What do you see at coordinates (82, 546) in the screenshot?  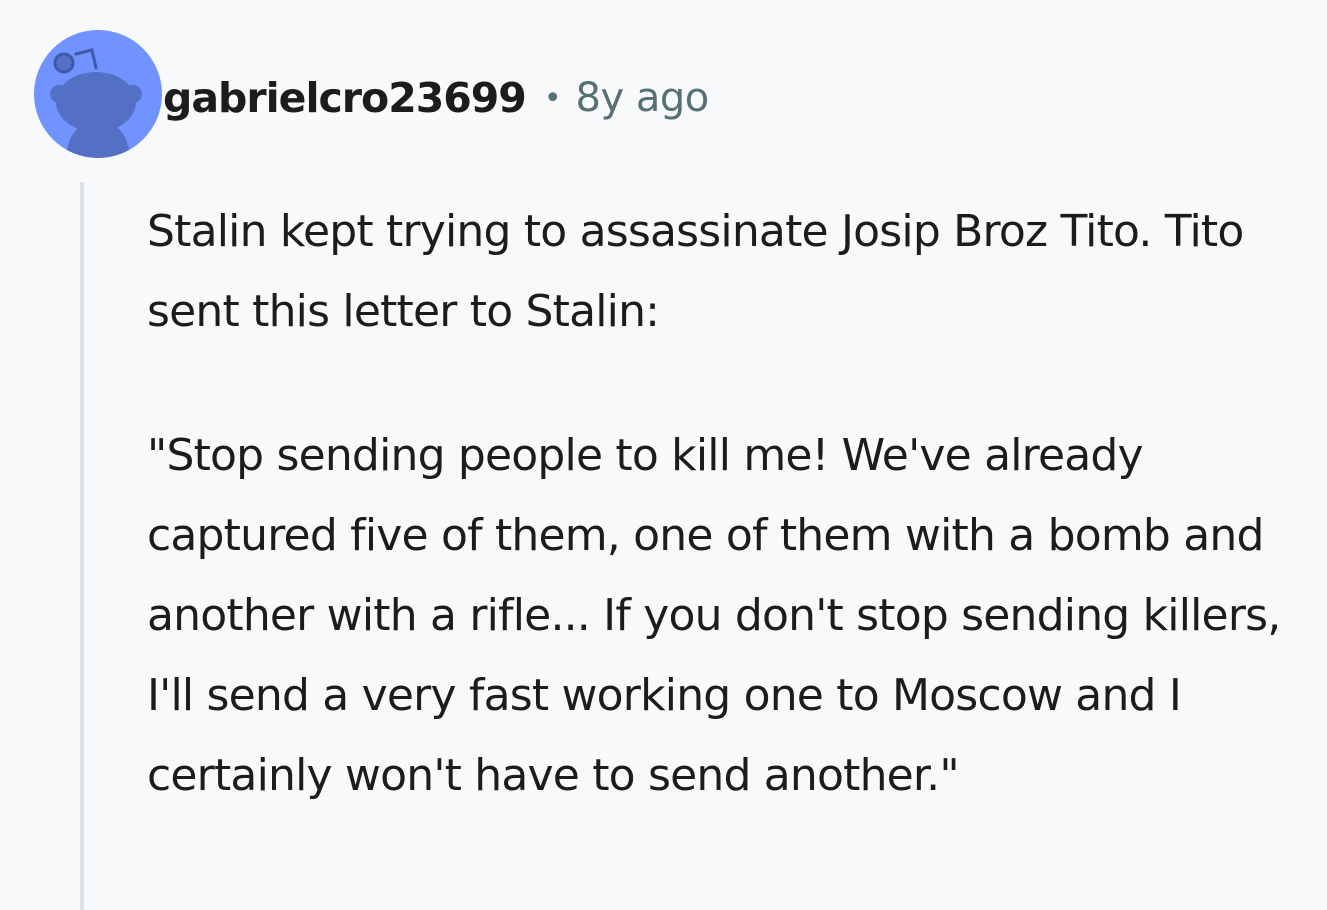 I see `thread-collapse-line` at bounding box center [82, 546].